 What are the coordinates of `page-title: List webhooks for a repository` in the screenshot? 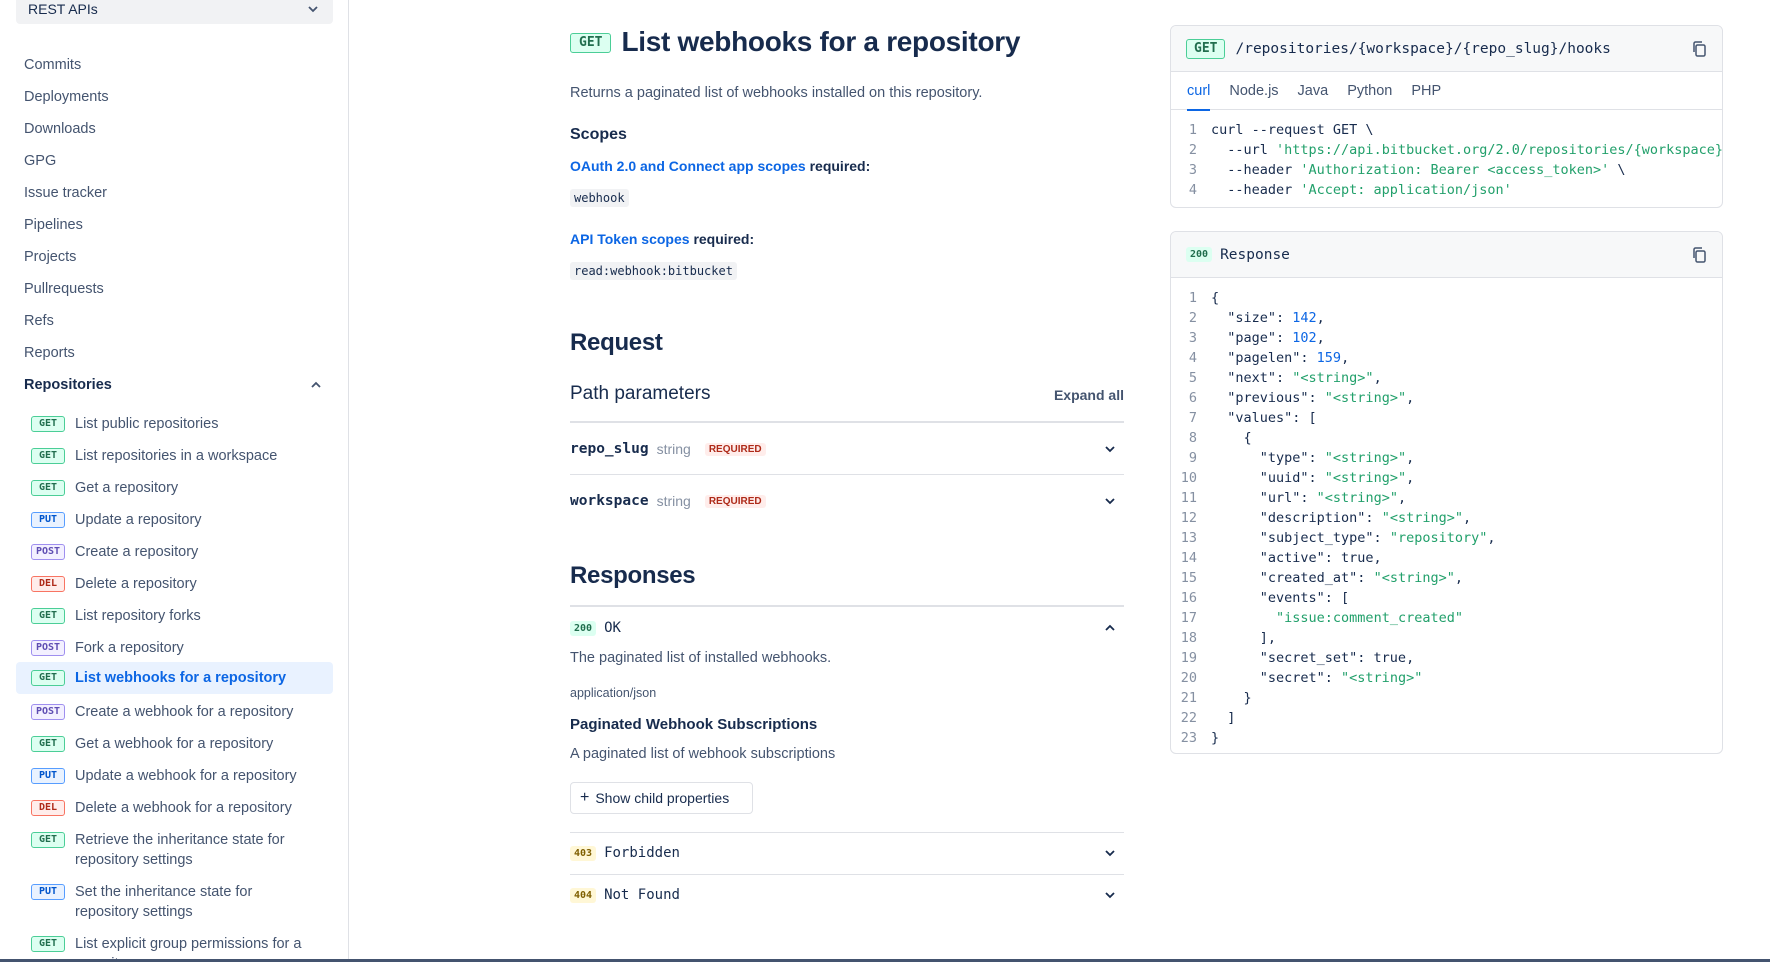 It's located at (821, 41).